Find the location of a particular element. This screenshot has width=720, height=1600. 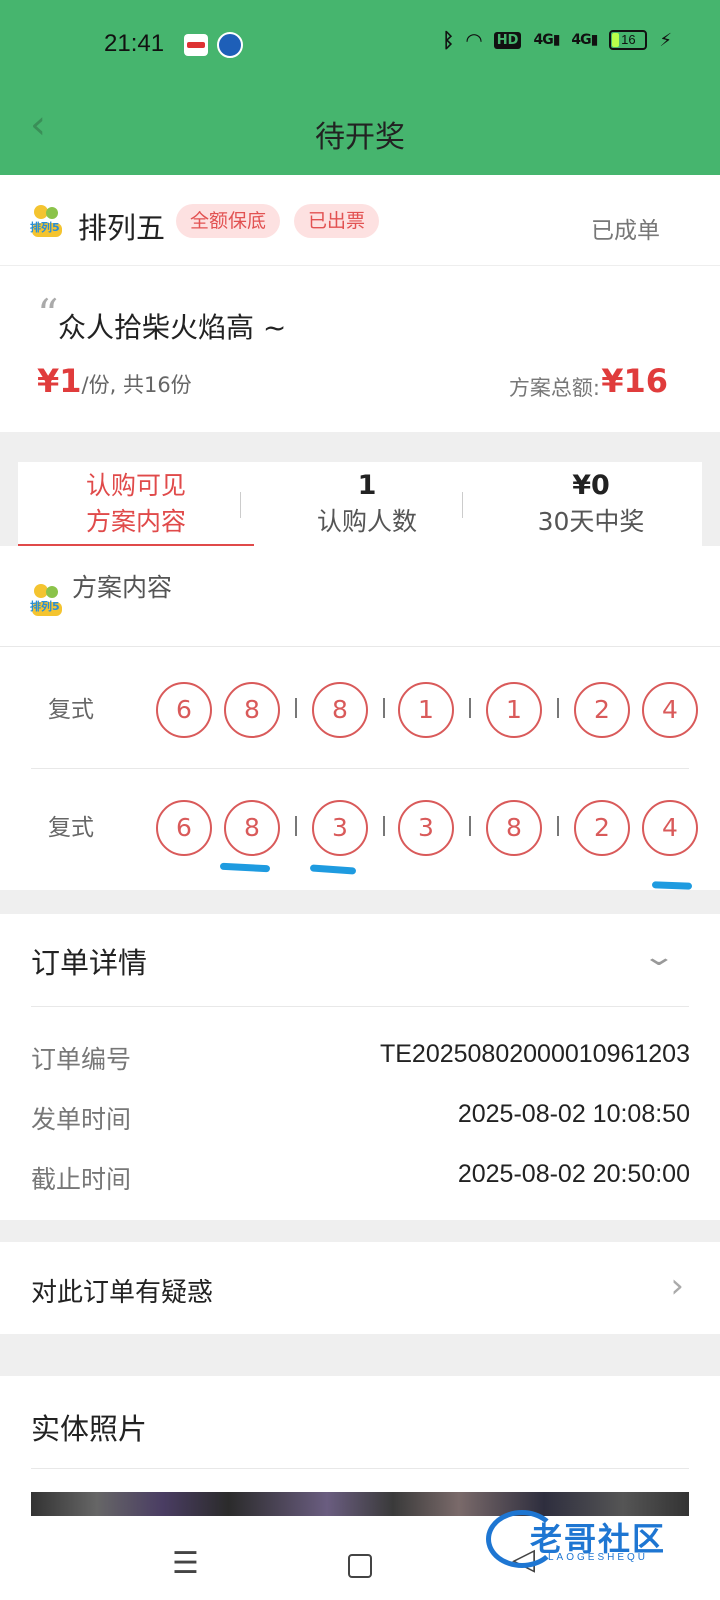

total-label: 方案总额: is located at coordinates (554, 388).